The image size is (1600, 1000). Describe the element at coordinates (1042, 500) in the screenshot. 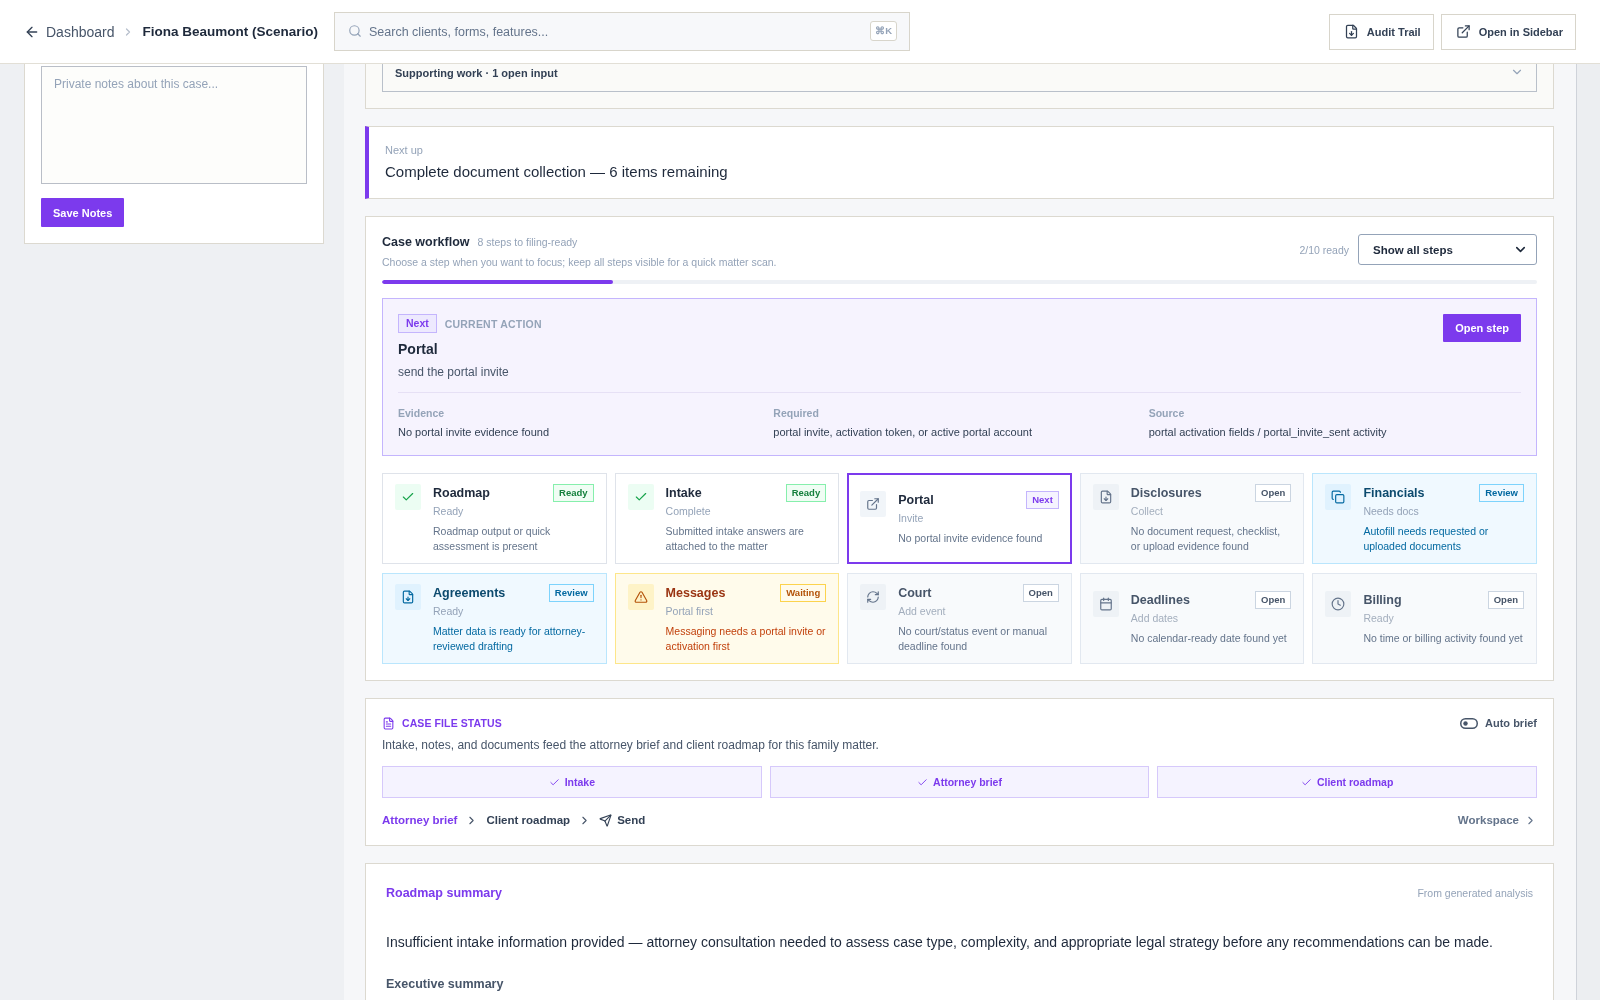

I see `status-badge: Next` at that location.